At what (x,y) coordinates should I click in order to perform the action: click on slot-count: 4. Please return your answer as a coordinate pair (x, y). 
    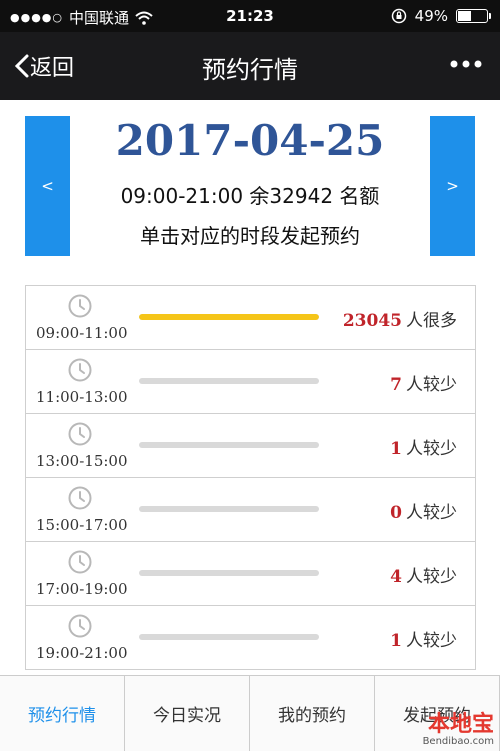
    Looking at the image, I should click on (396, 577).